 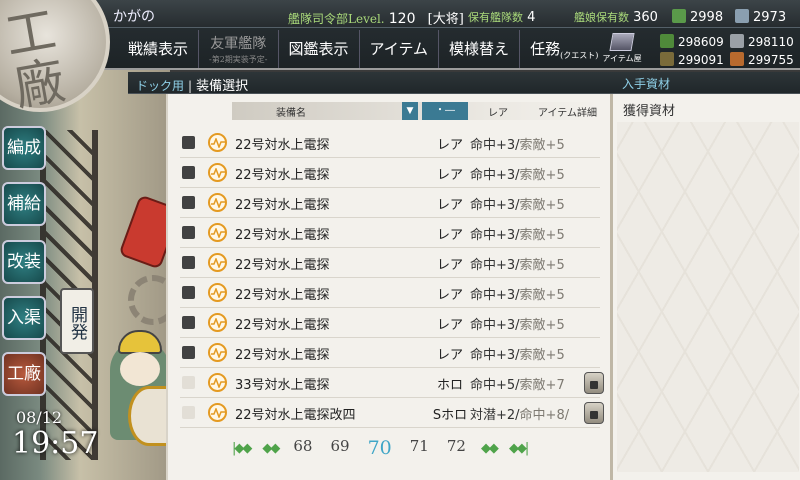 I want to click on bucket-count: 2998, so click(x=697, y=17).